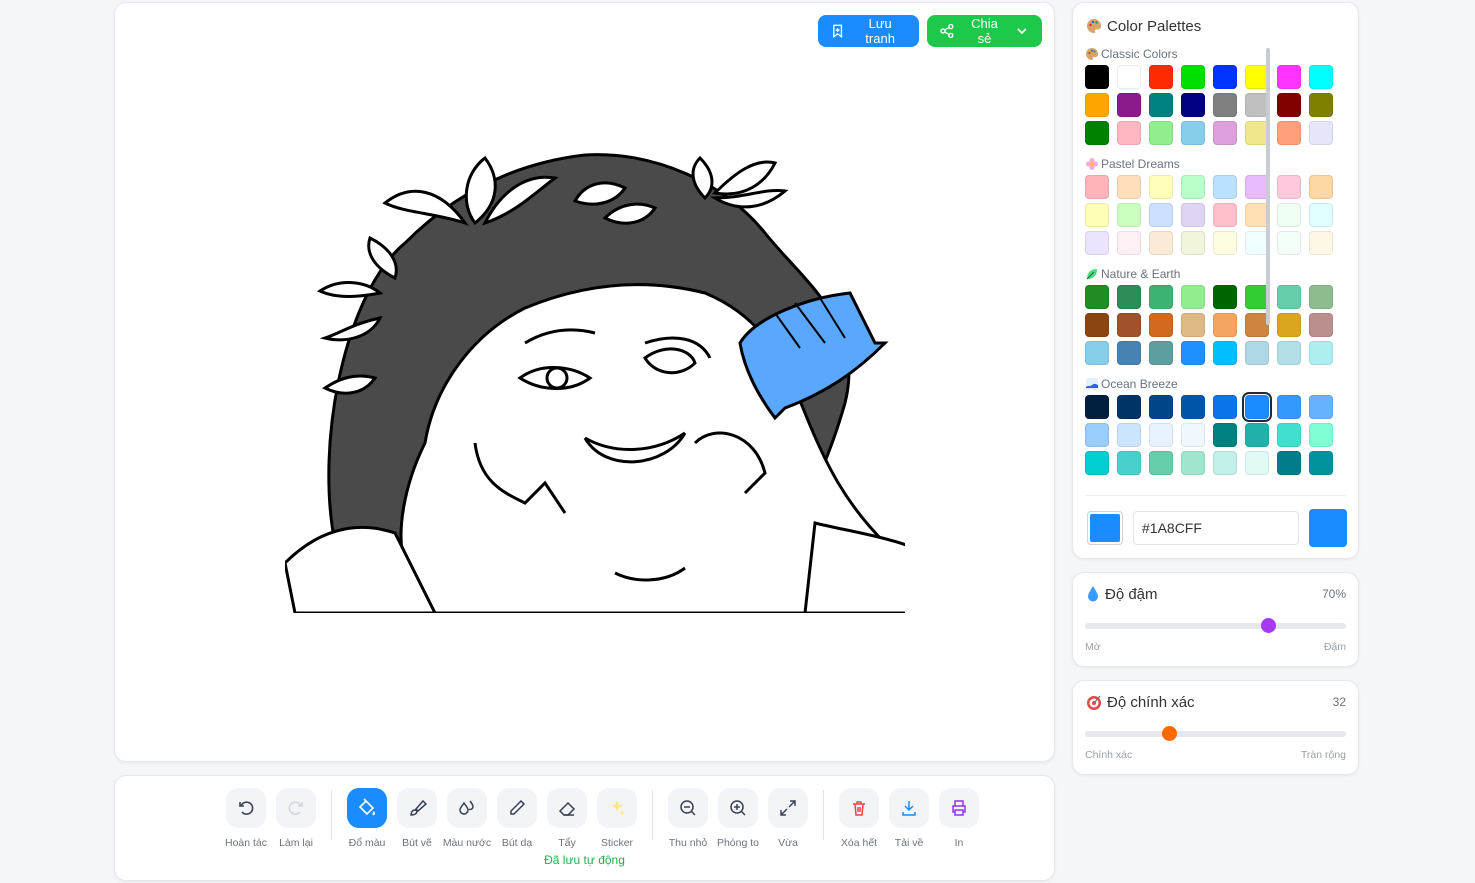 The width and height of the screenshot is (1475, 883). Describe the element at coordinates (367, 818) in the screenshot. I see `tool-fill: Đổ màu` at that location.